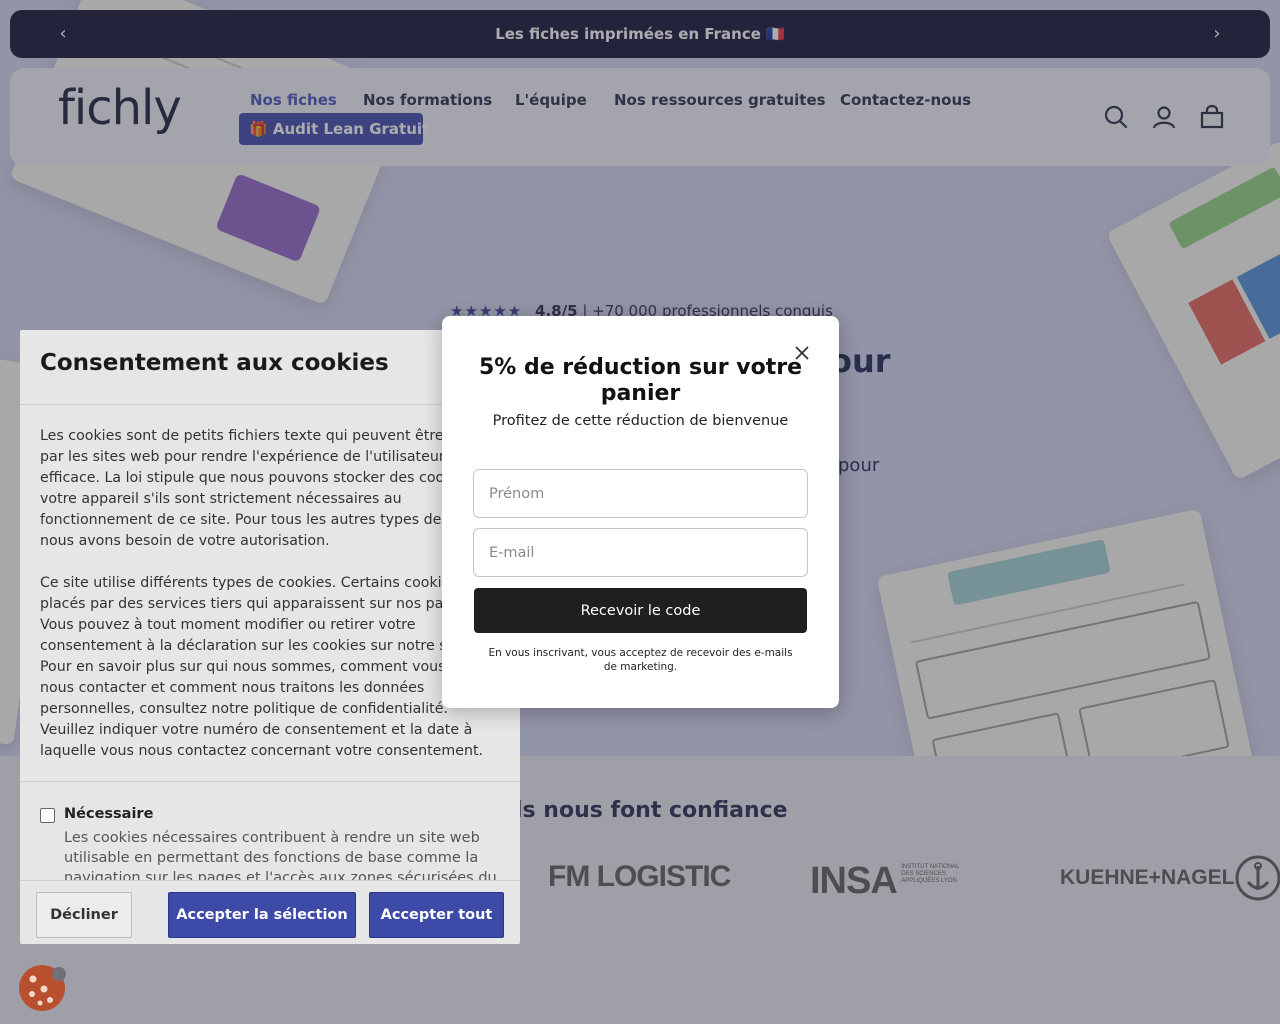 The width and height of the screenshot is (1280, 1024). I want to click on necessary-checkbox, so click(47, 815).